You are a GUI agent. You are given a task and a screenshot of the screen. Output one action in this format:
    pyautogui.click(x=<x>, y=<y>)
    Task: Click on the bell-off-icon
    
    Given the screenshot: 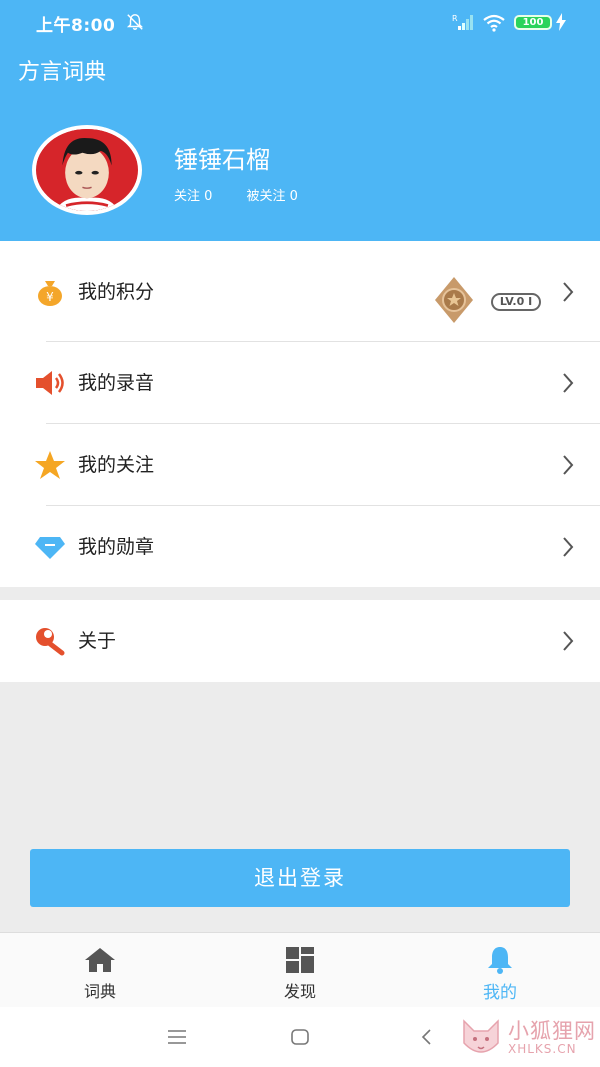 What is the action you would take?
    pyautogui.click(x=135, y=22)
    